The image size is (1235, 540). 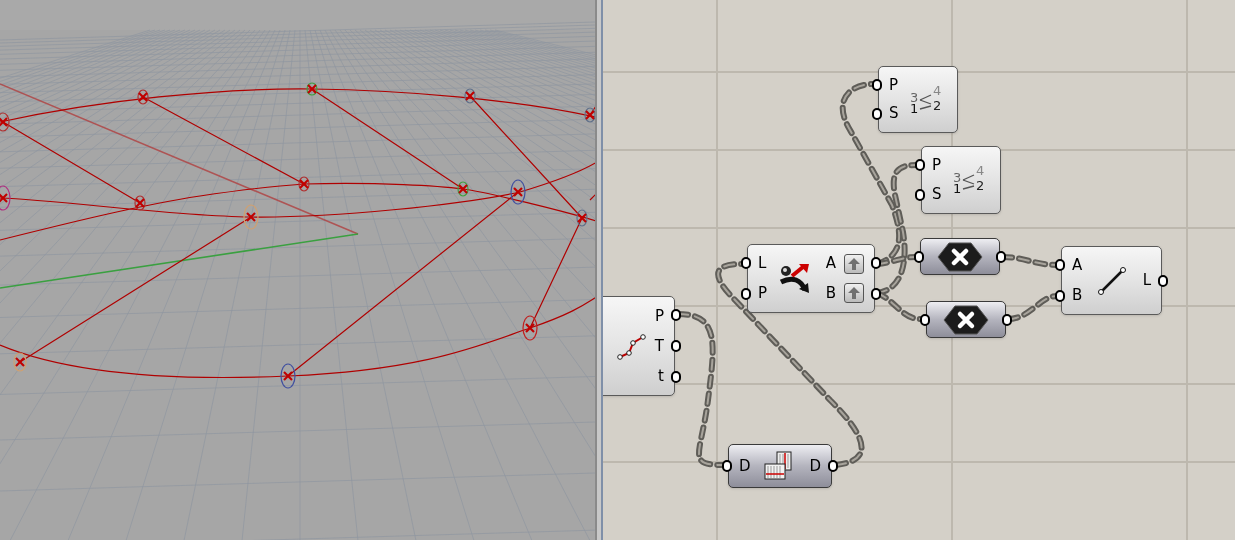 I want to click on line-component: A B L, so click(x=1111, y=280).